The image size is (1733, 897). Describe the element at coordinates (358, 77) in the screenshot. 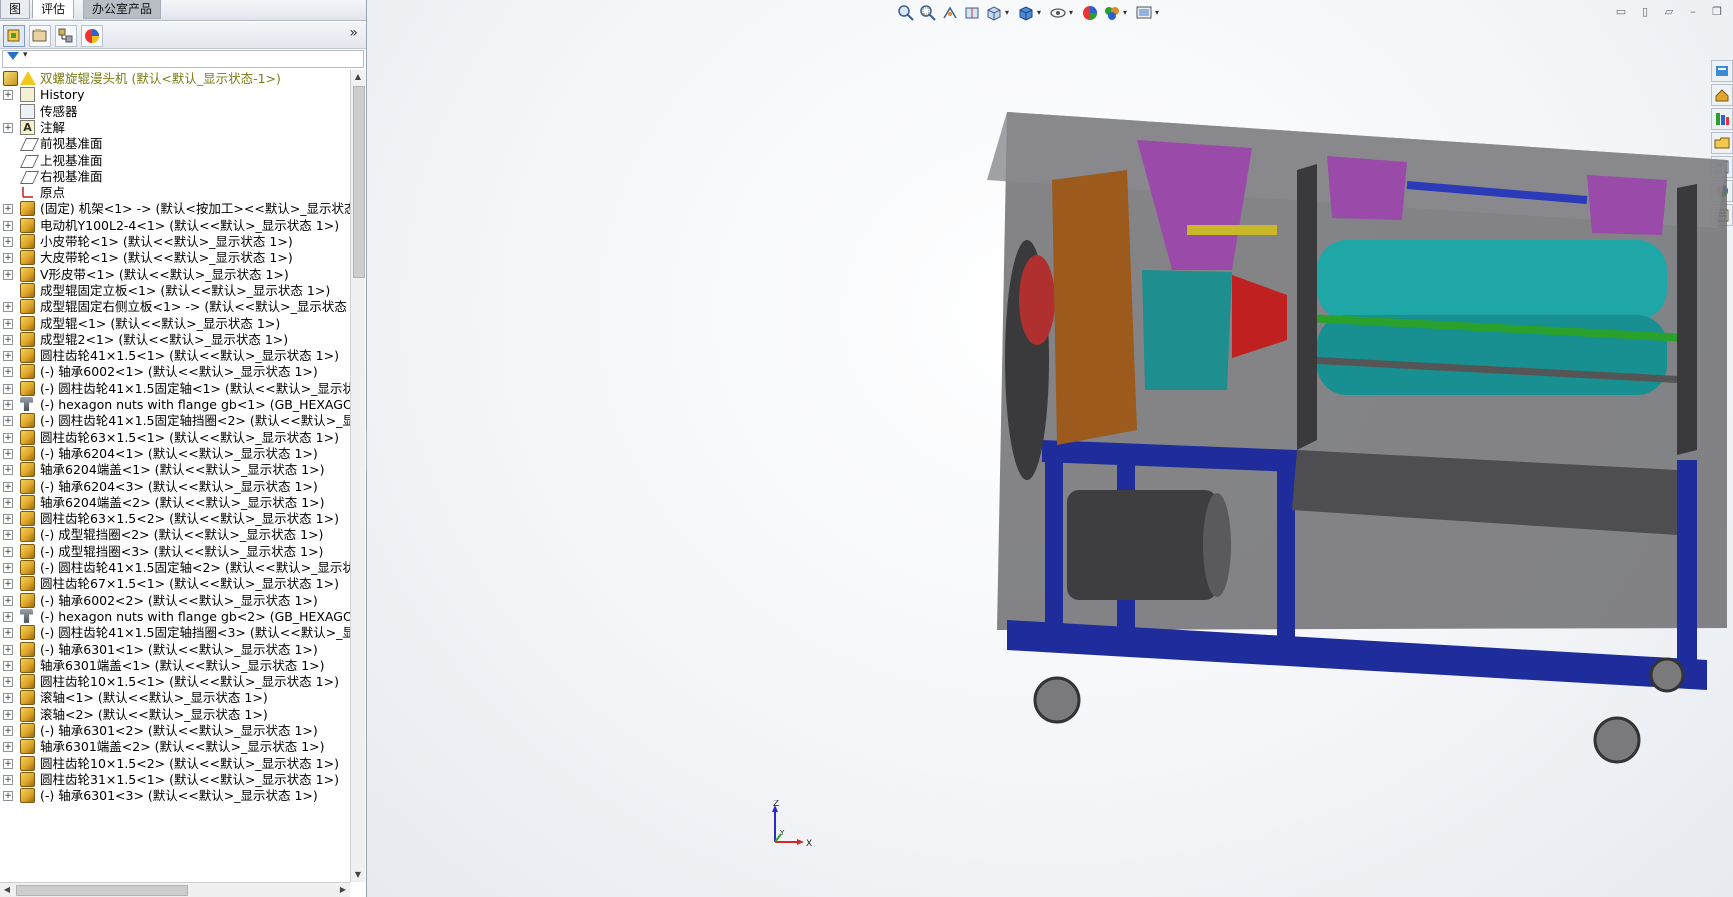

I see `scroll-up-icon: ▲` at that location.